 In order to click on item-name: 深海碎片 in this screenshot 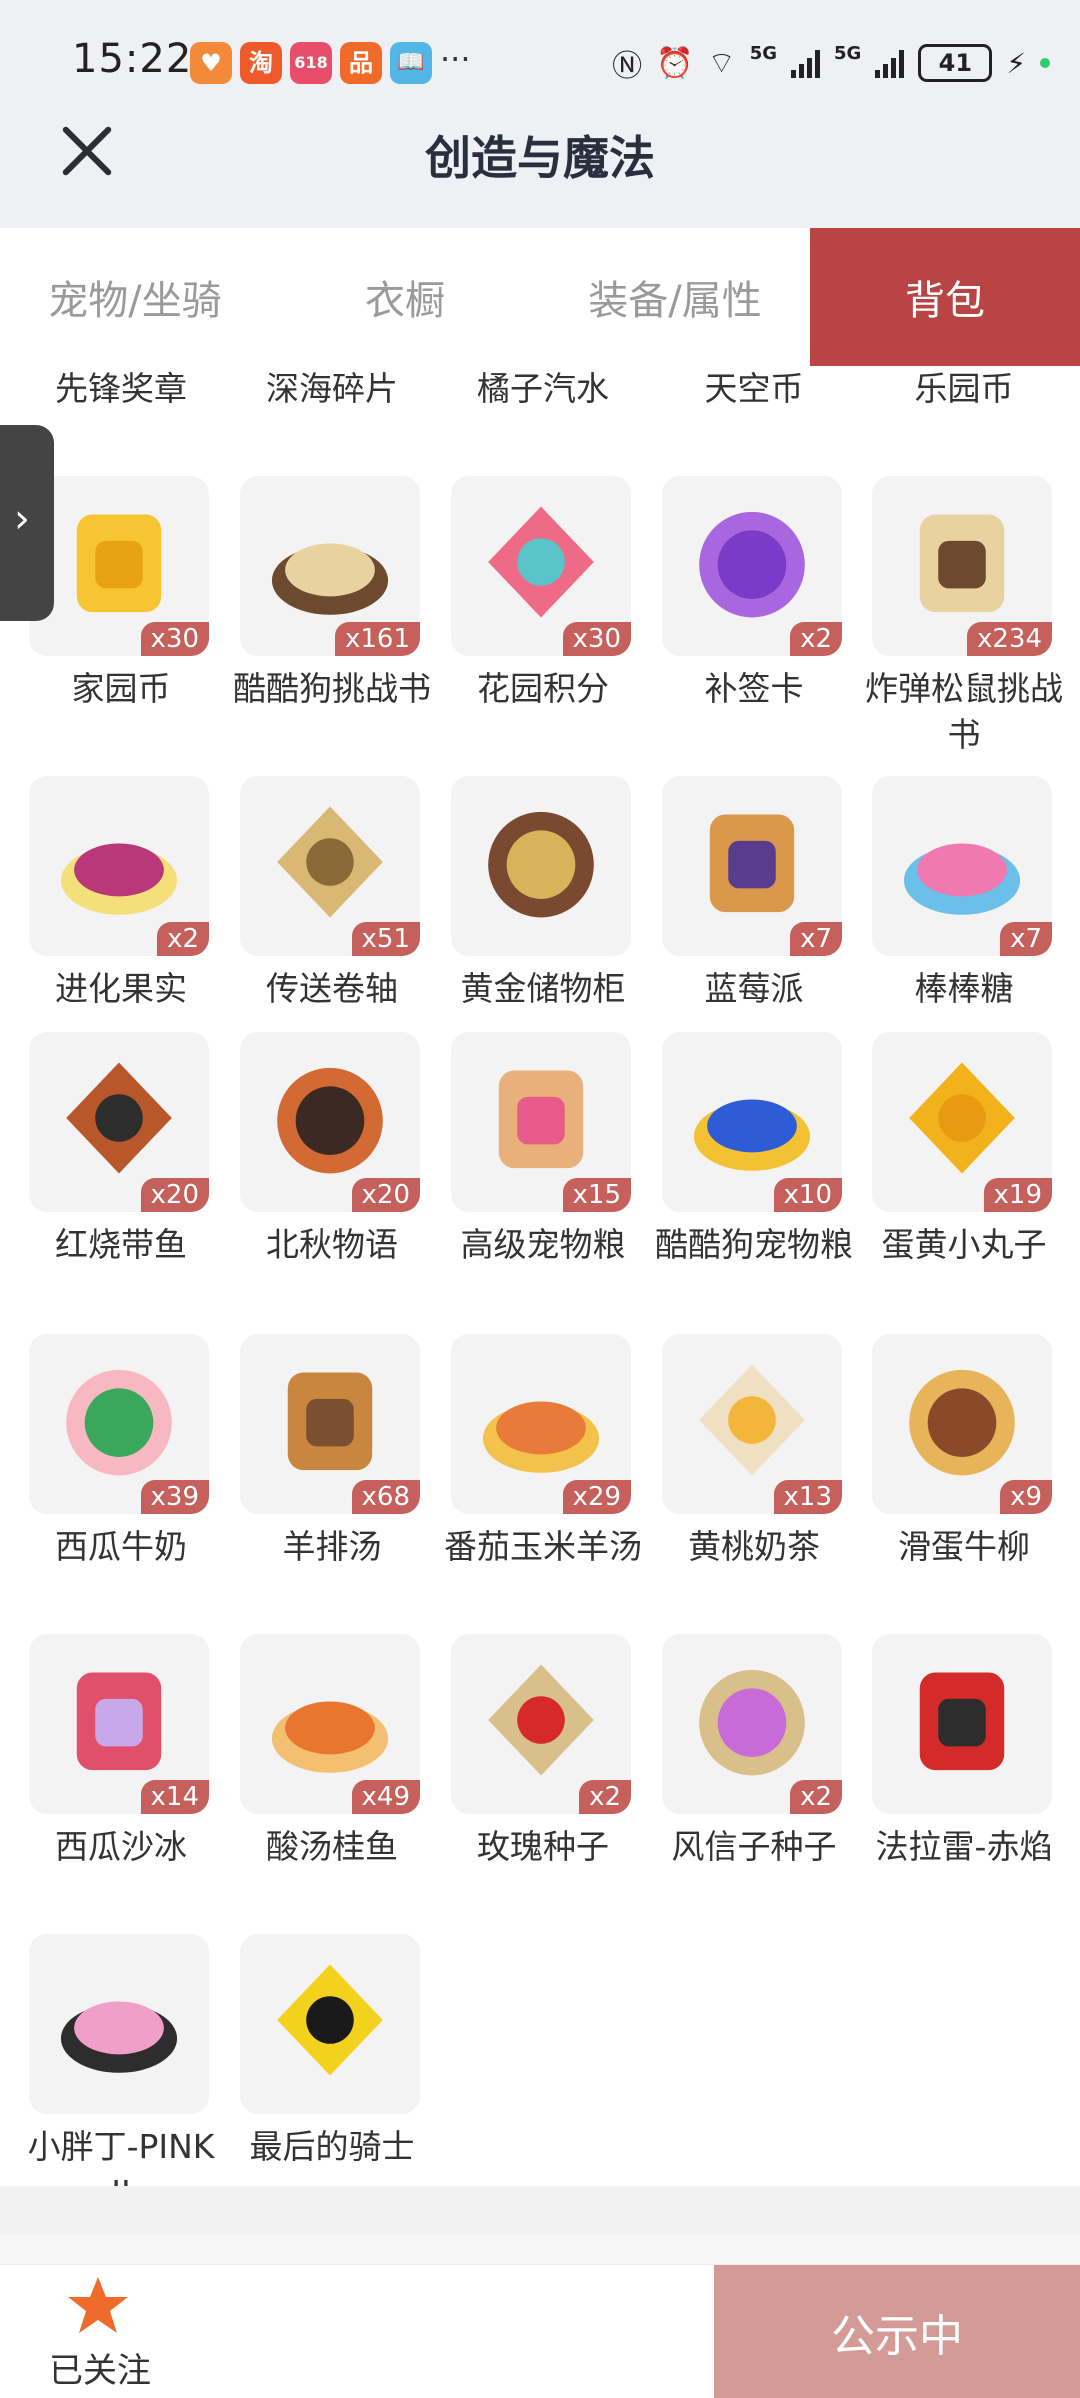, I will do `click(332, 388)`.